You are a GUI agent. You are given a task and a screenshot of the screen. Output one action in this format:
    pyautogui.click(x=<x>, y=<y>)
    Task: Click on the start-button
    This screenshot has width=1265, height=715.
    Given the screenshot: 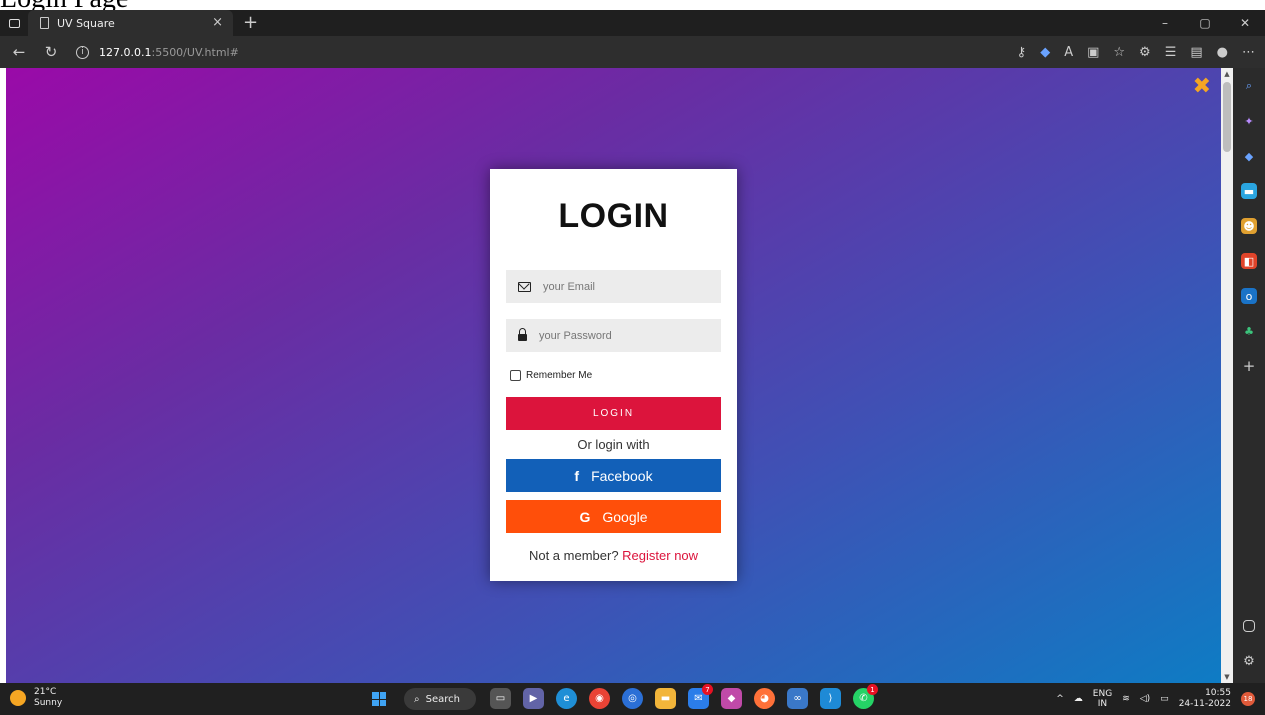 What is the action you would take?
    pyautogui.click(x=379, y=699)
    